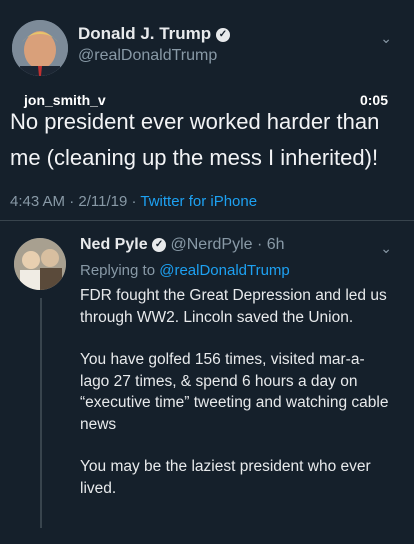 This screenshot has height=544, width=414. I want to click on thread-line, so click(41, 413).